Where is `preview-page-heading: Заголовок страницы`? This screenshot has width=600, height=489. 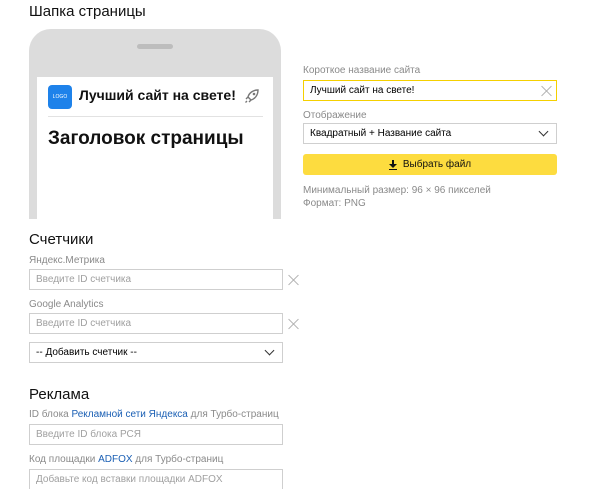
preview-page-heading: Заголовок страницы is located at coordinates (146, 138).